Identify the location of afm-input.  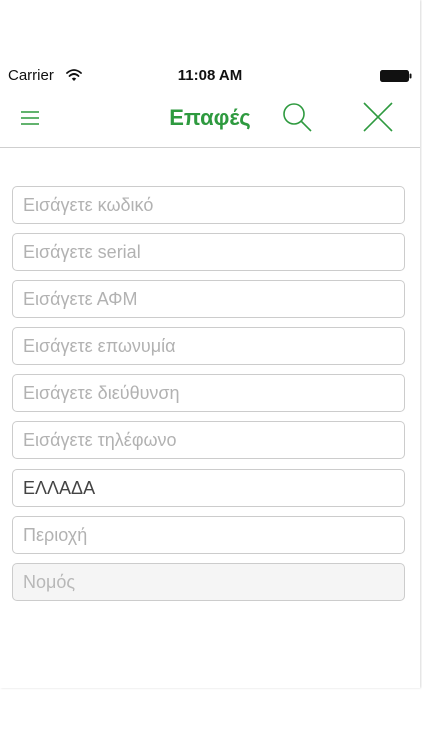
(208, 299).